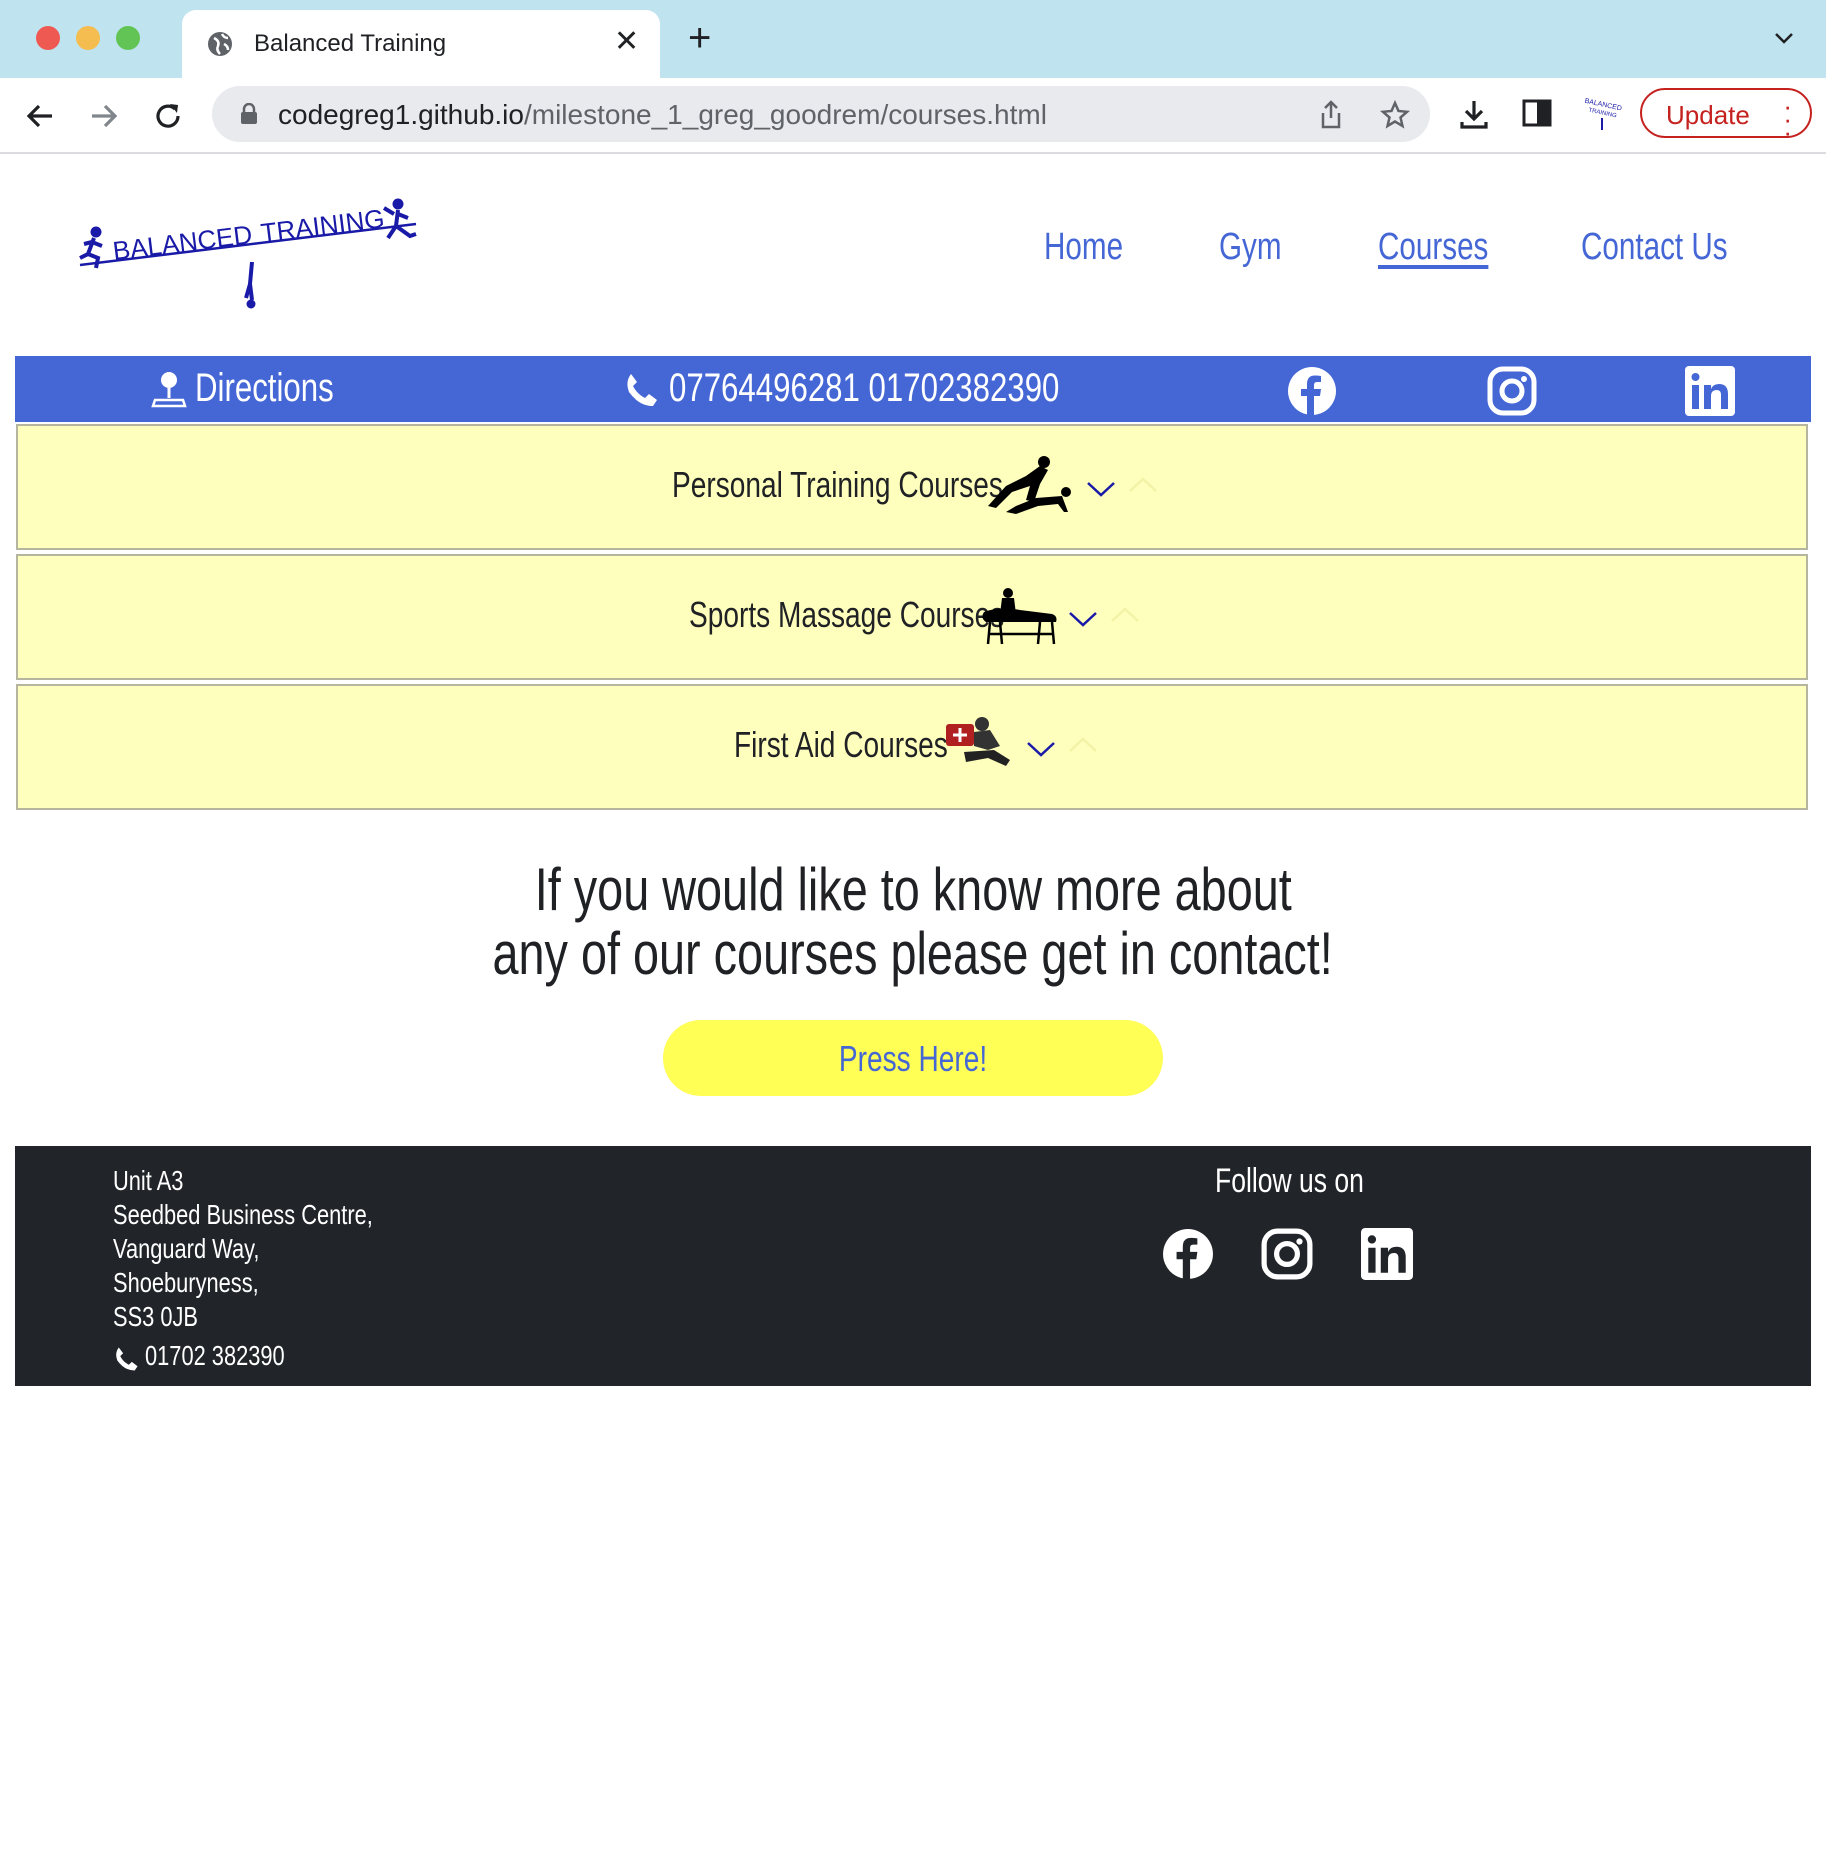 This screenshot has height=1866, width=1826. I want to click on accordion-sports-massage: Sports Massage Courses, so click(912, 617).